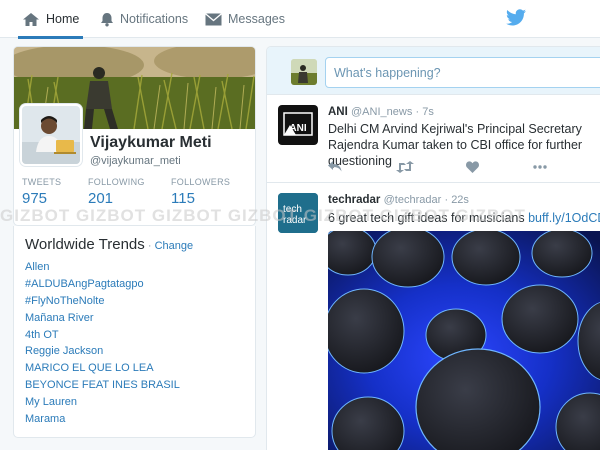  I want to click on tweet-avatar: ANI, so click(298, 125).